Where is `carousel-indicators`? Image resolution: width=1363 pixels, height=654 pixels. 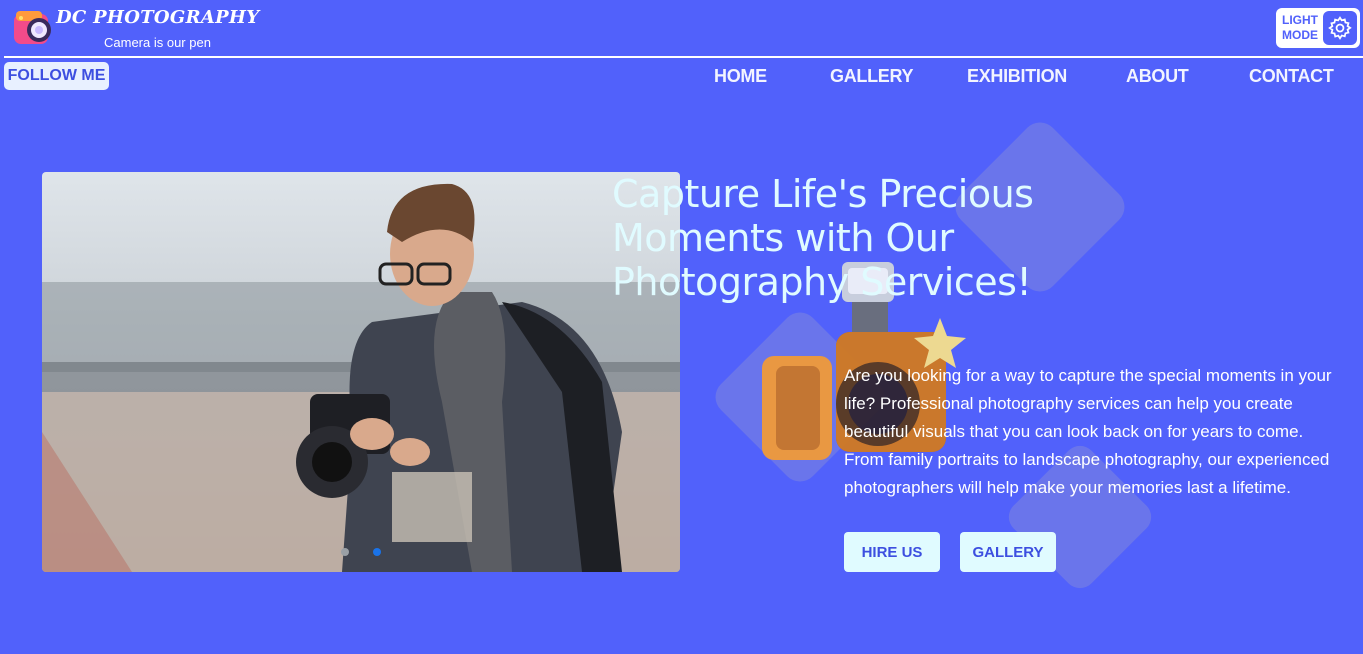 carousel-indicators is located at coordinates (361, 552).